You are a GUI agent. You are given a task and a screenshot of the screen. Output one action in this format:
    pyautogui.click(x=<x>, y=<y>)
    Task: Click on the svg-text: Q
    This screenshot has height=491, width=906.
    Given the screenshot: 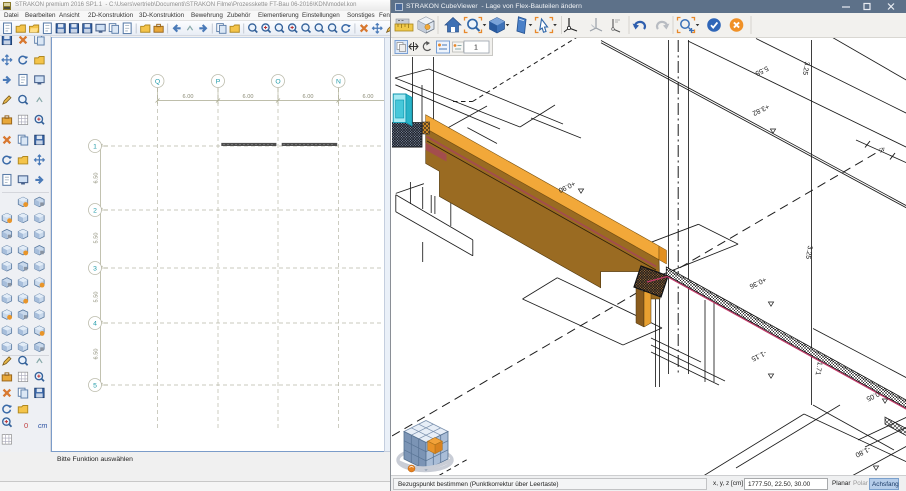 What is the action you would take?
    pyautogui.click(x=157, y=82)
    